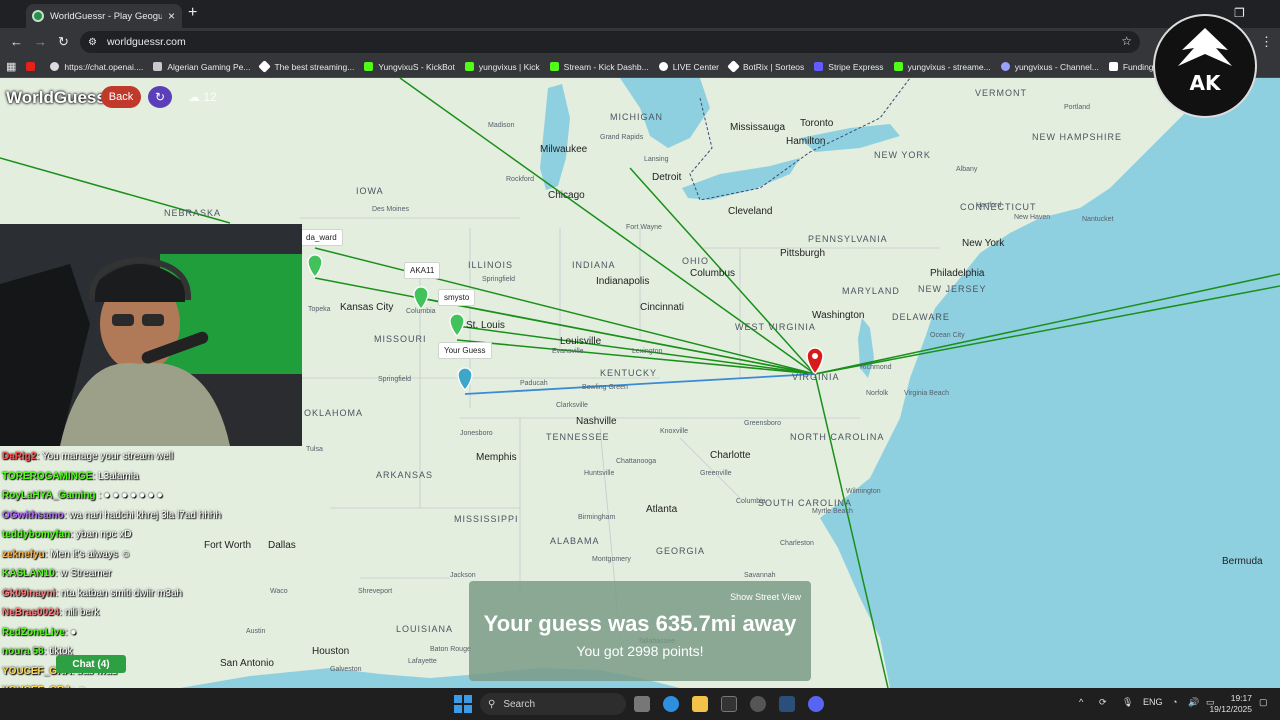 Image resolution: width=1280 pixels, height=720 pixels. I want to click on bookmark-item: Stripe Express, so click(849, 67).